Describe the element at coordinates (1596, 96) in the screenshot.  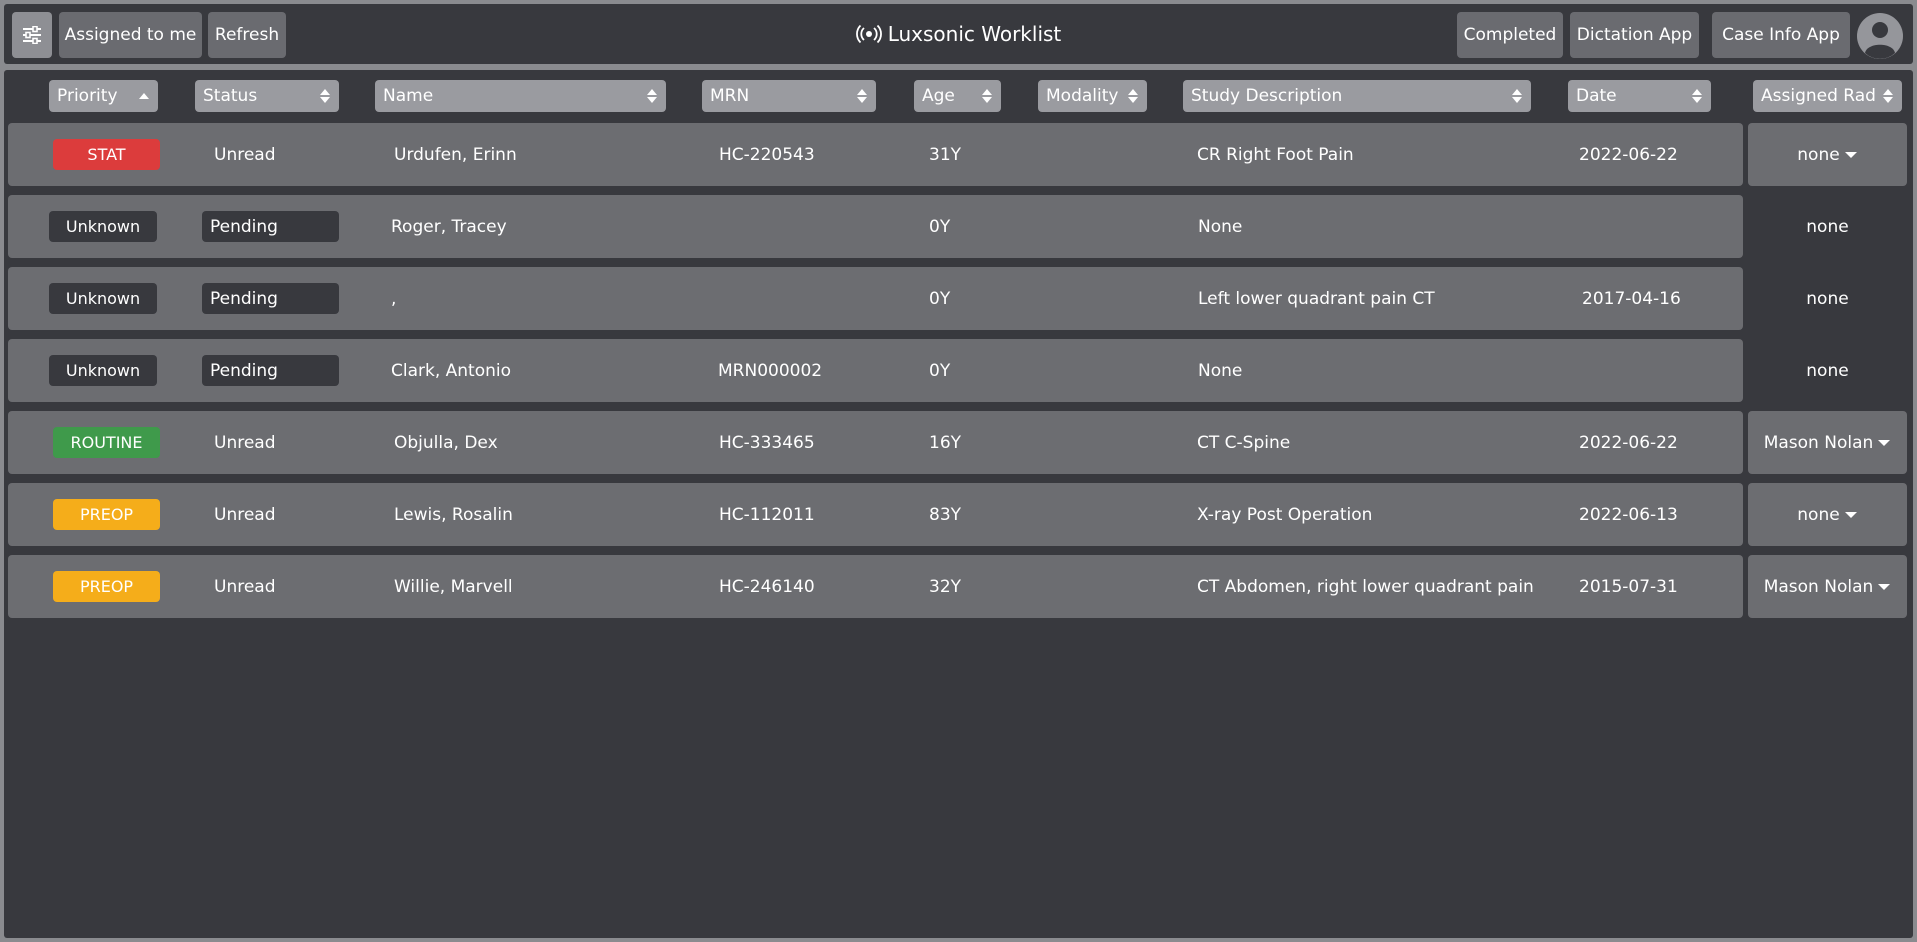
I see `column-header-label: Date` at that location.